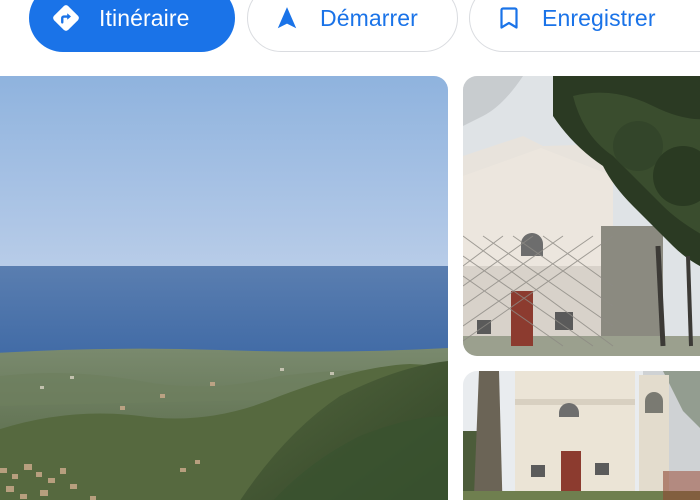 The width and height of the screenshot is (700, 500). I want to click on directions-button: Itinéraire, so click(132, 26).